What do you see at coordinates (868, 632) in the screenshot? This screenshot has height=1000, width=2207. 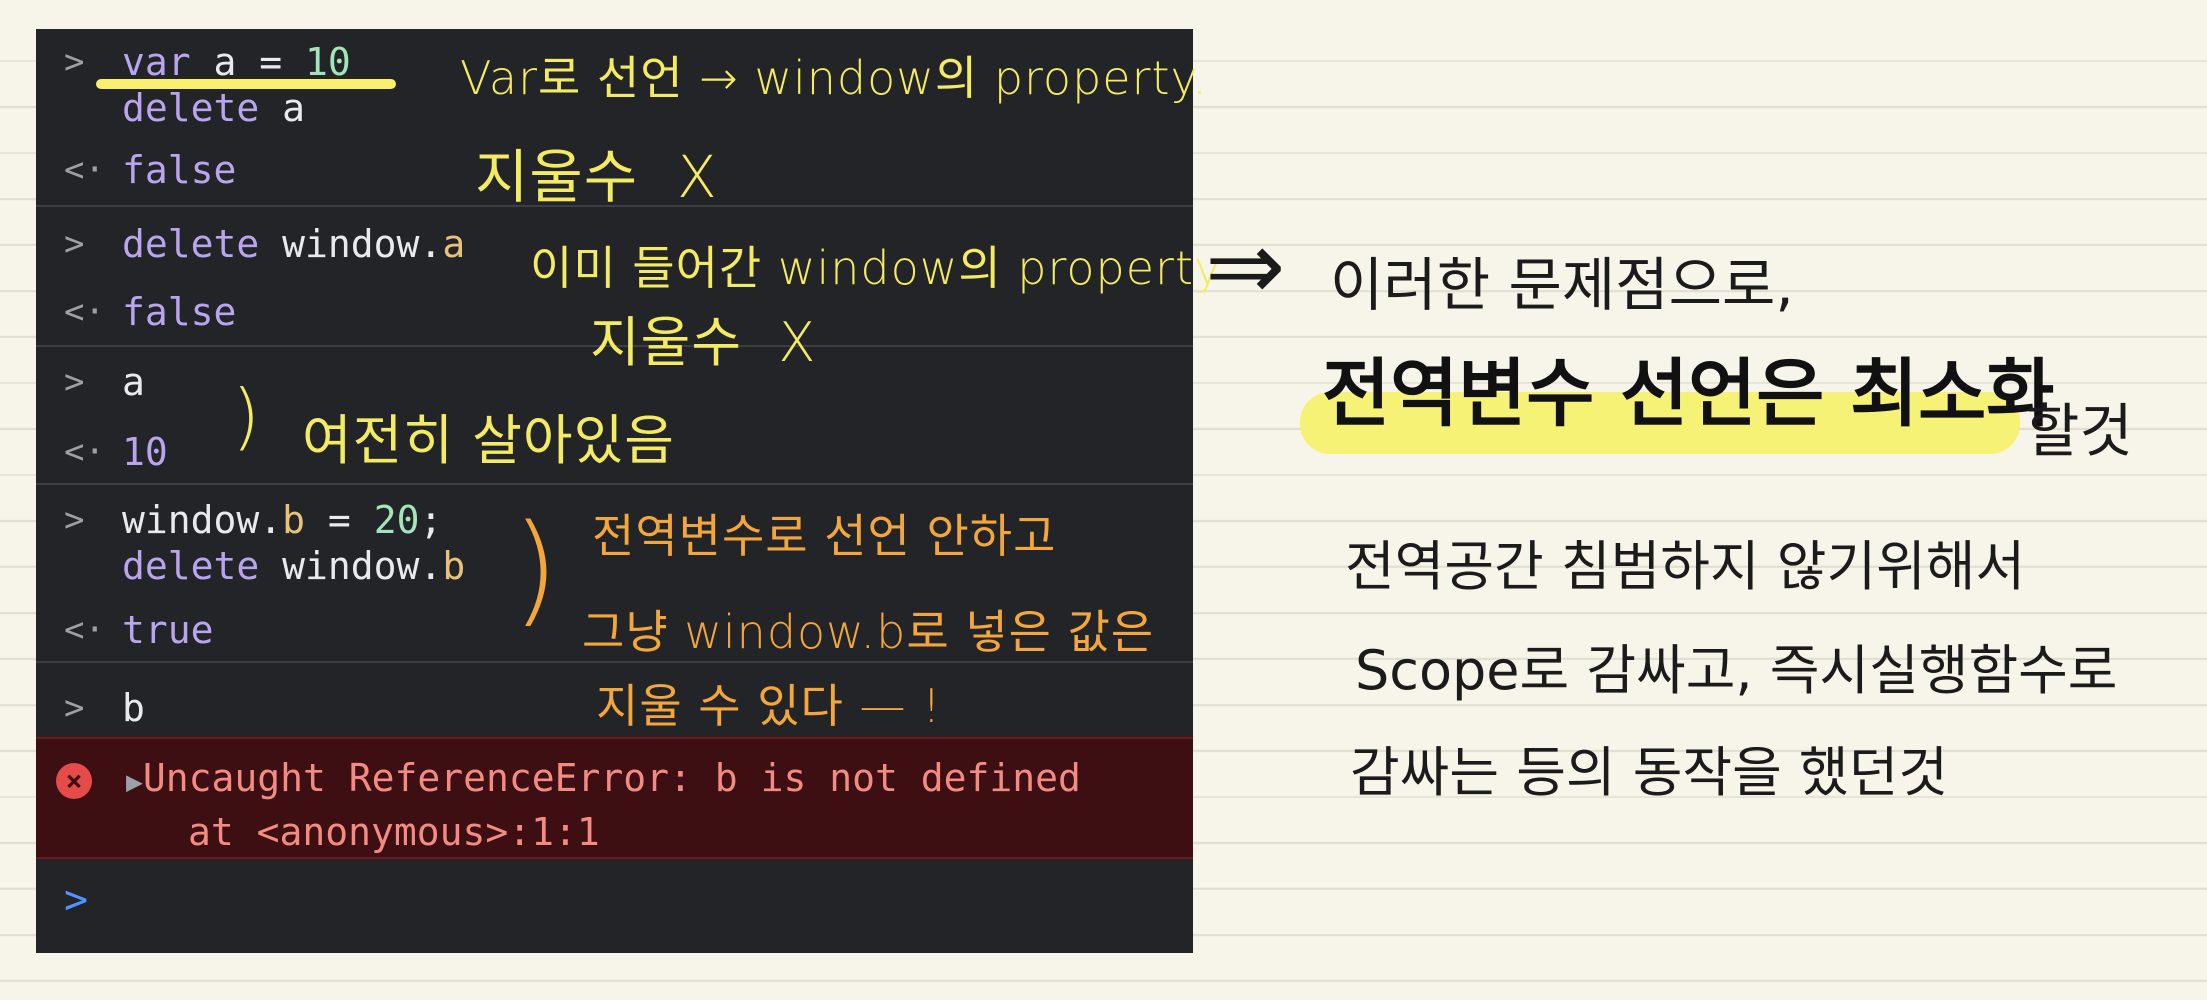 I see `annotation-window-b: 그냥 window.b로 넣은 값은` at bounding box center [868, 632].